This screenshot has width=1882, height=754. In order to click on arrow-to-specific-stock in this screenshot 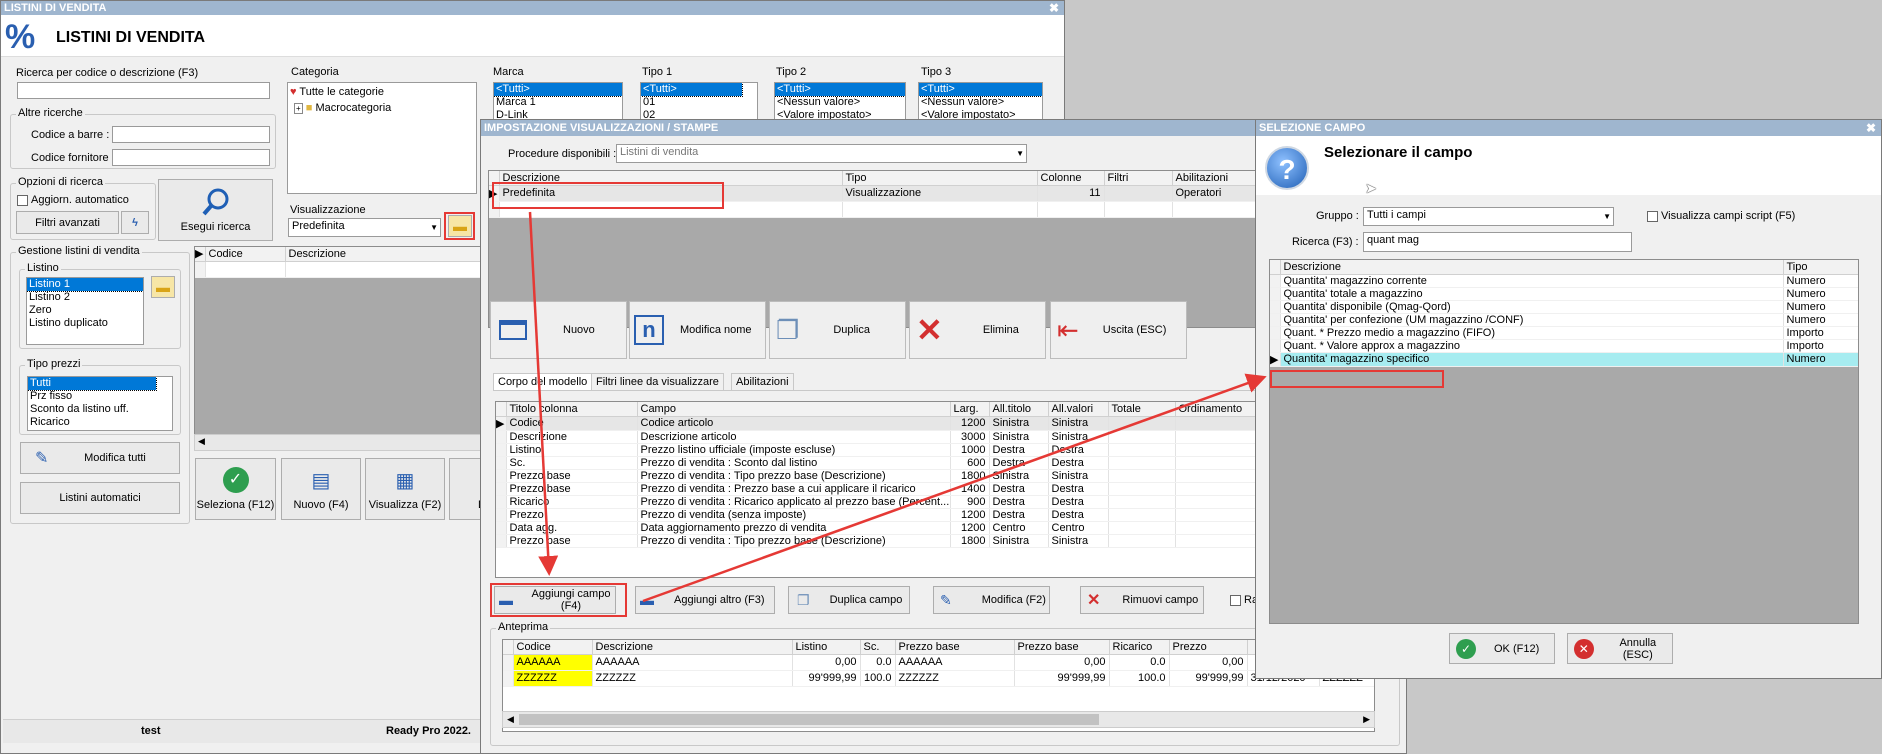, I will do `click(954, 488)`.